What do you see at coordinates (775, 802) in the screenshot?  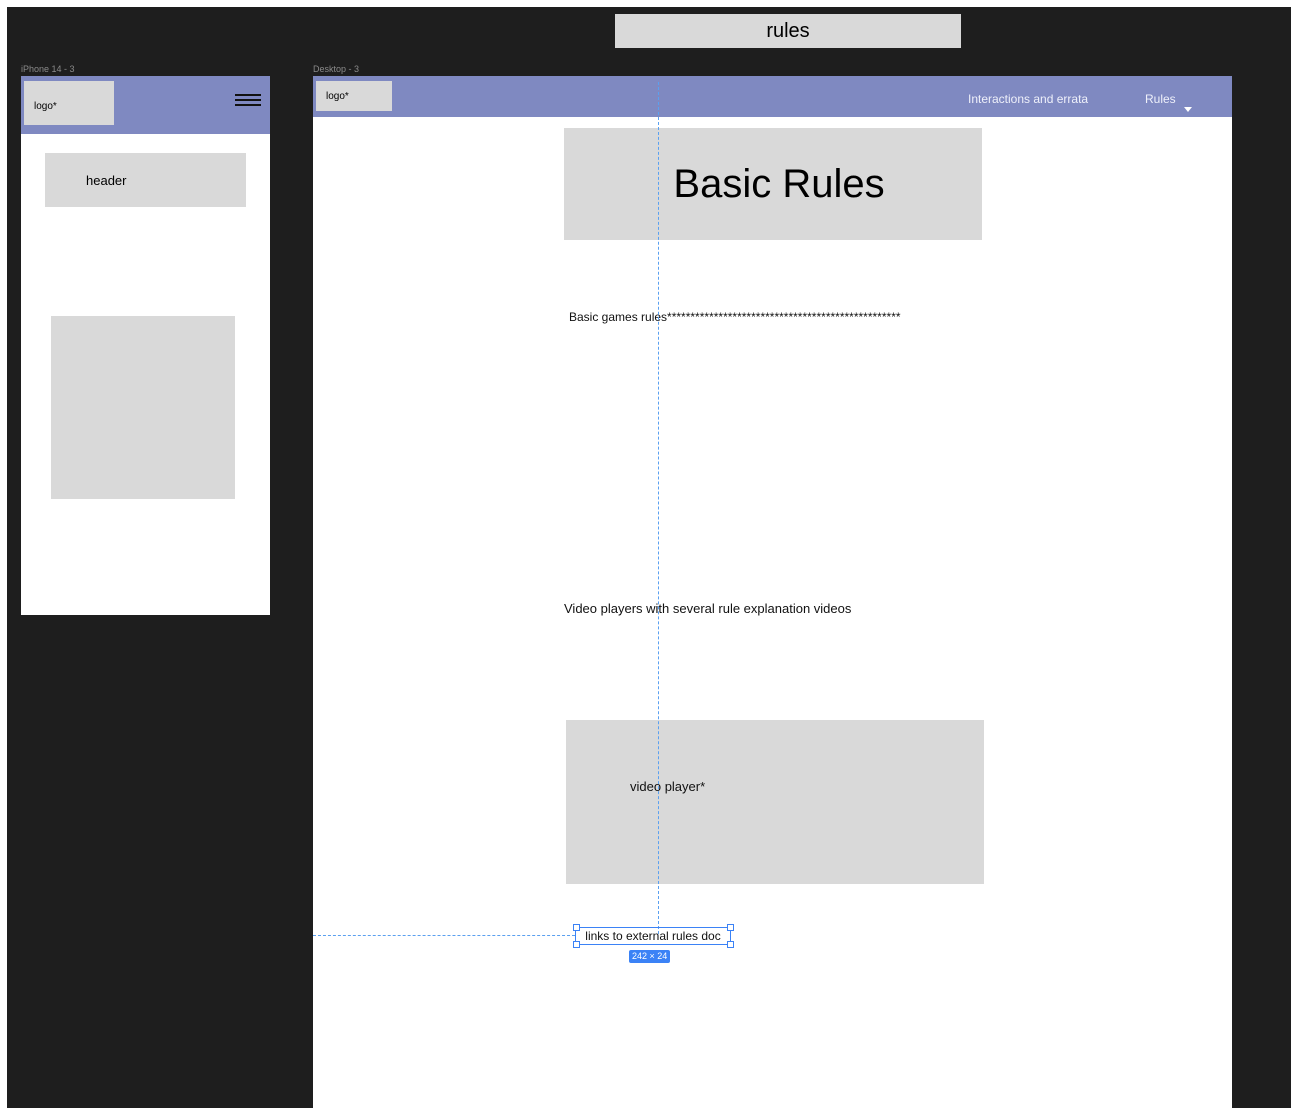 I see `video-player-placeholder: video player*` at bounding box center [775, 802].